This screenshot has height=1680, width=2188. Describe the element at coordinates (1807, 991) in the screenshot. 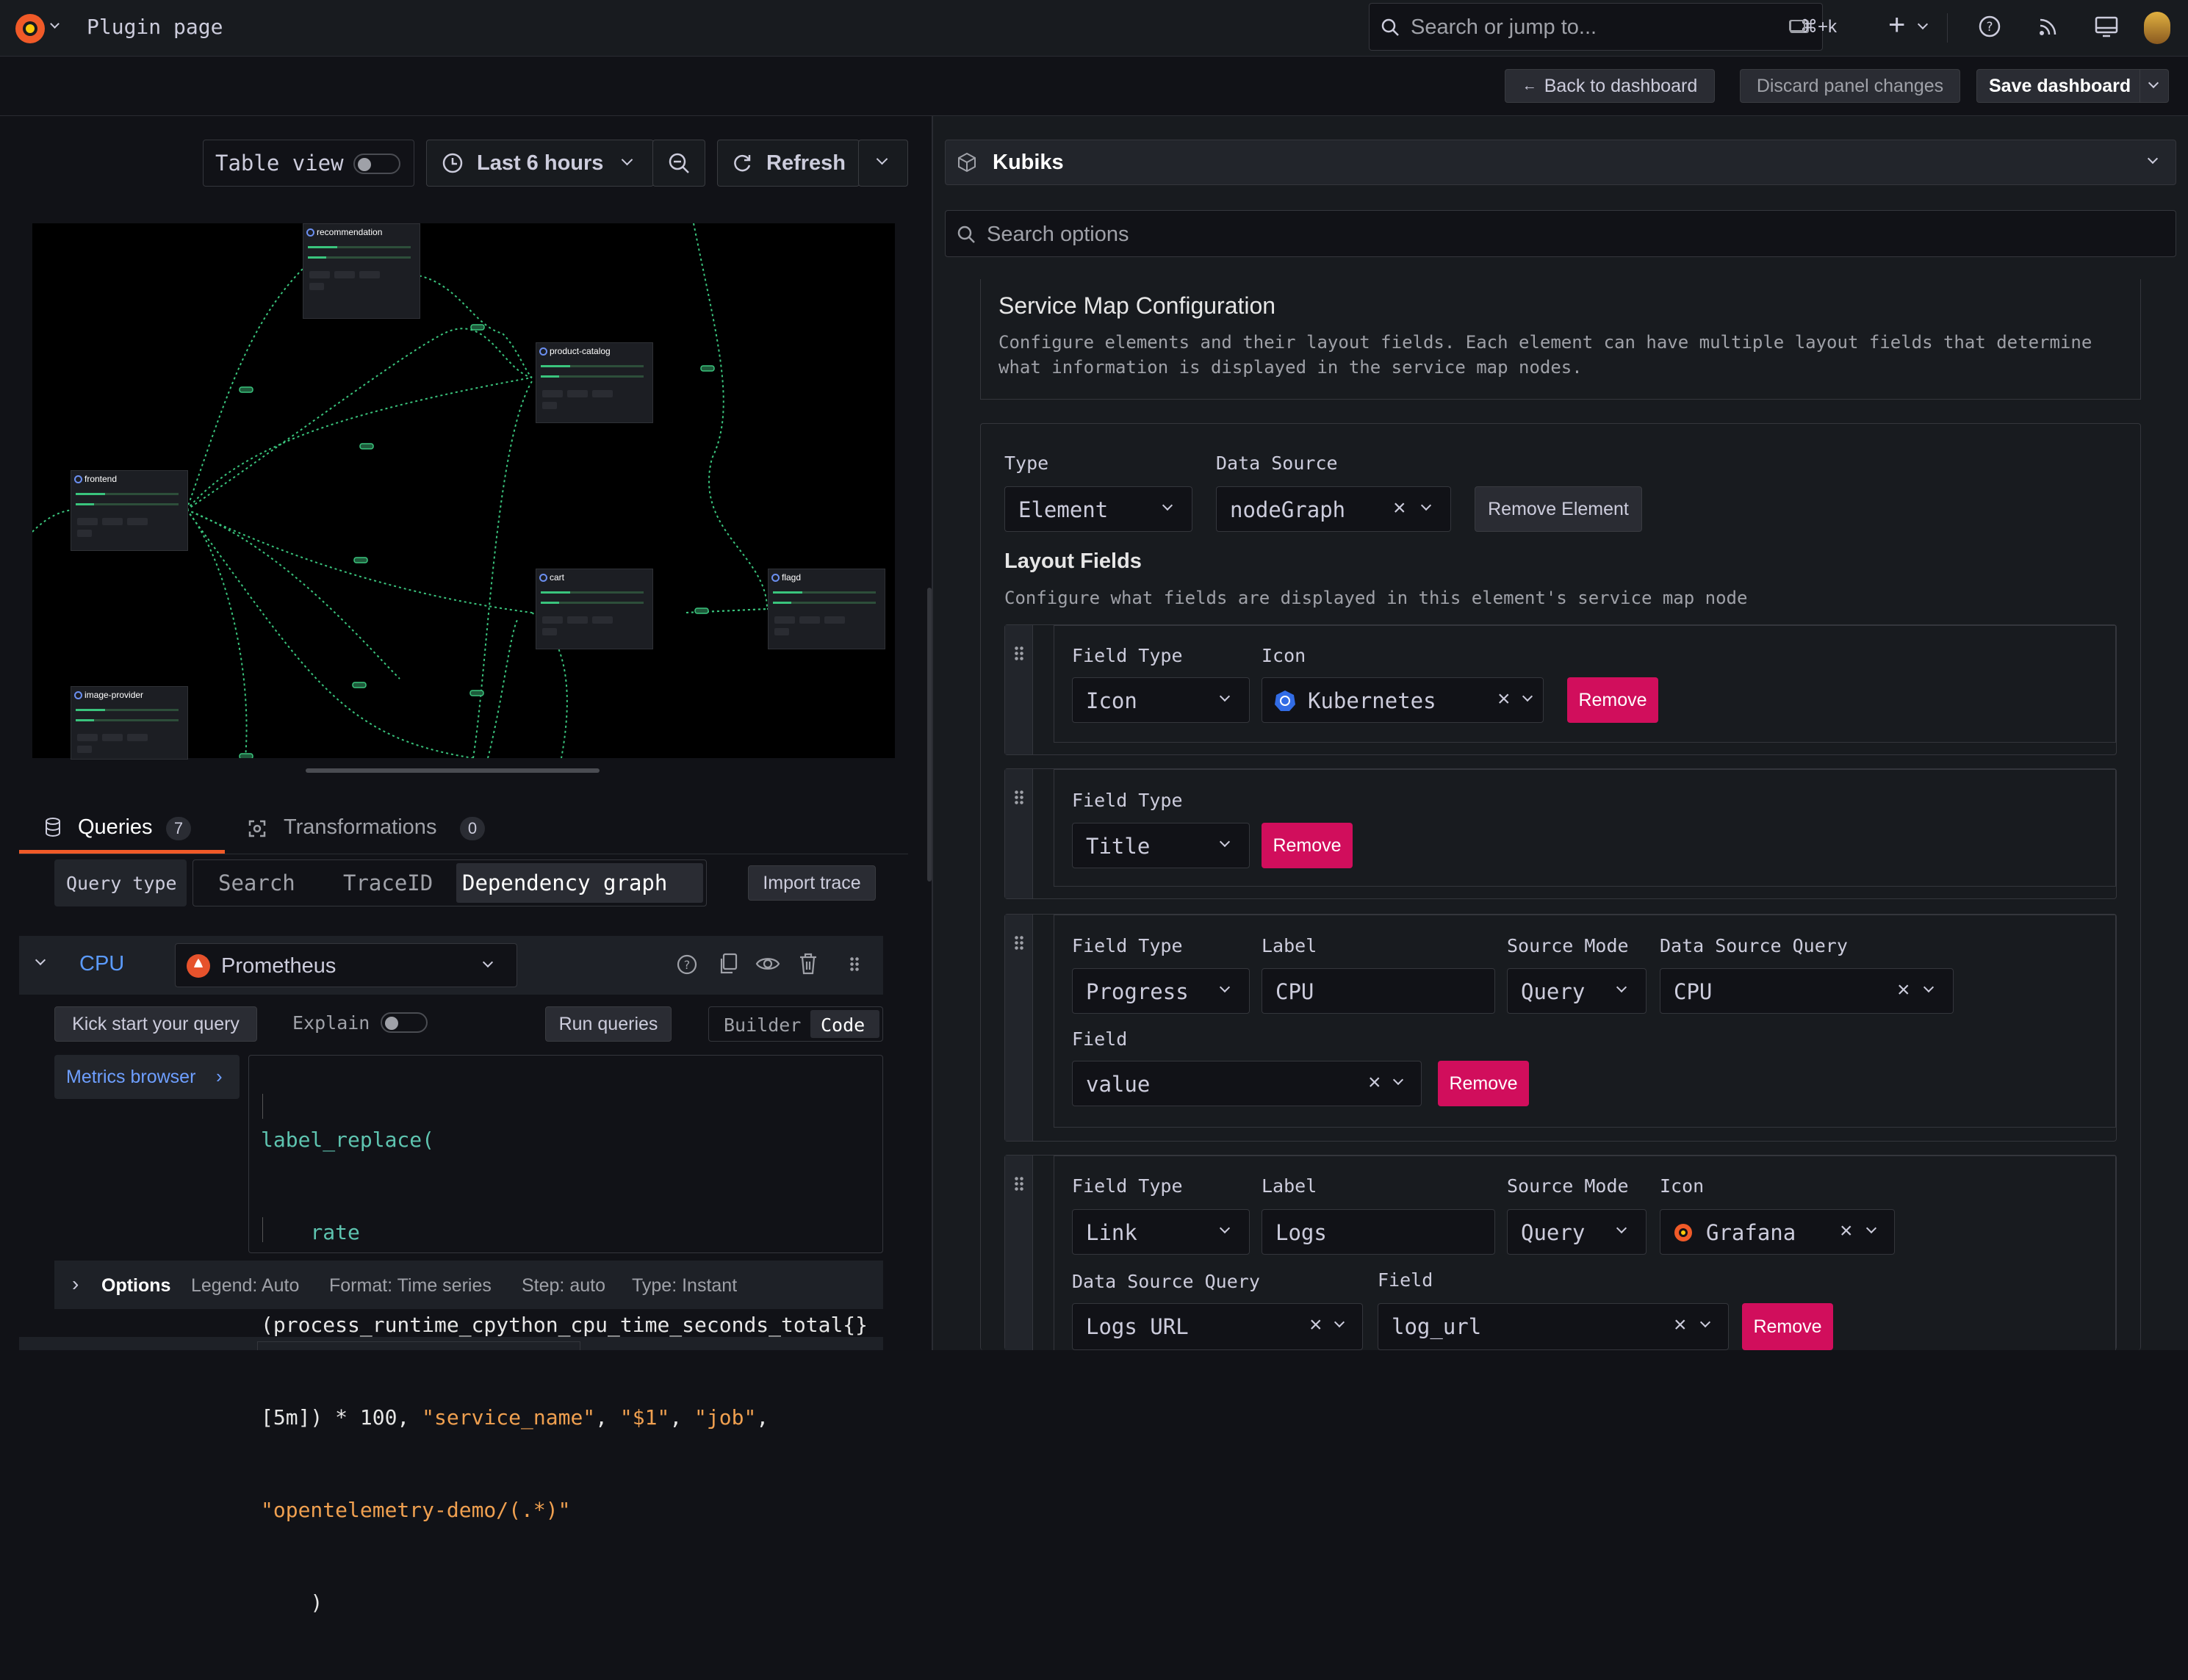

I see `data-source-query-select: CPU ×` at that location.